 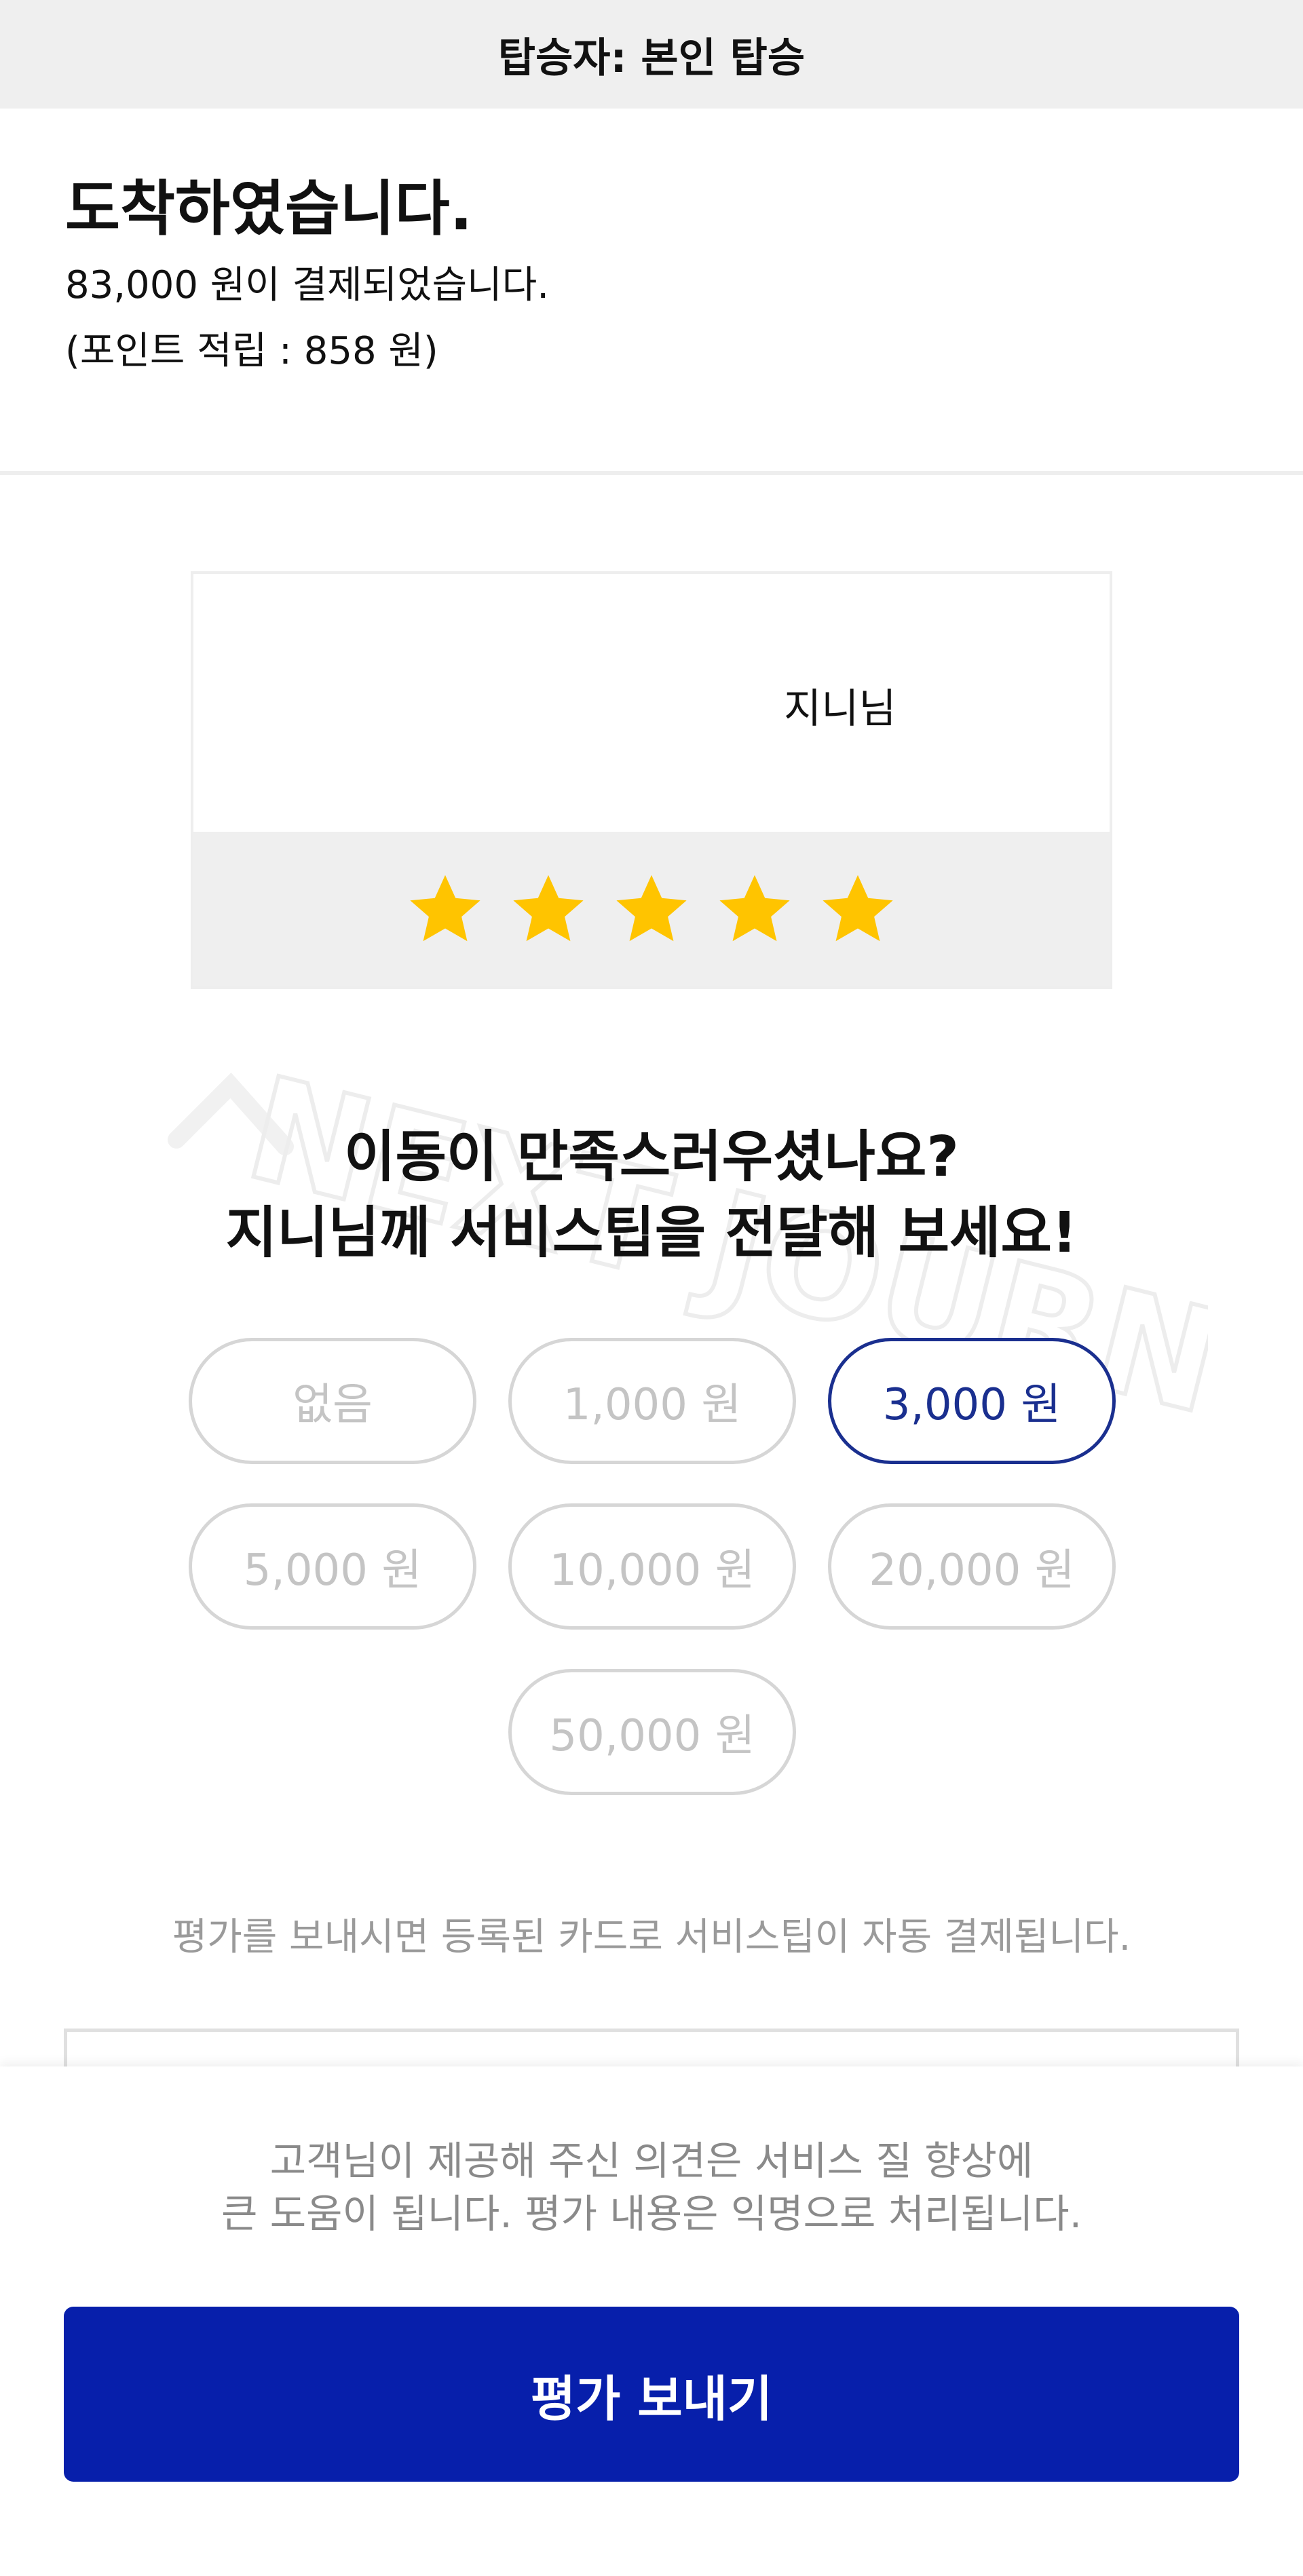 I want to click on driver-card: 지니님, so click(x=651, y=780).